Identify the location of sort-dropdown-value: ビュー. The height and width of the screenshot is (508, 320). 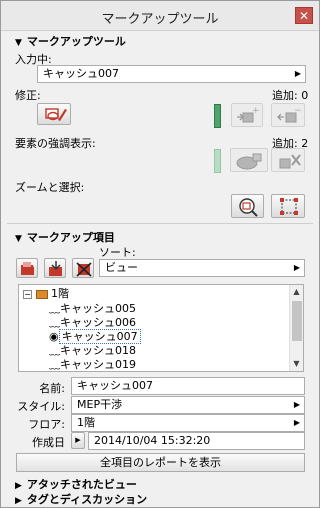
(121, 267).